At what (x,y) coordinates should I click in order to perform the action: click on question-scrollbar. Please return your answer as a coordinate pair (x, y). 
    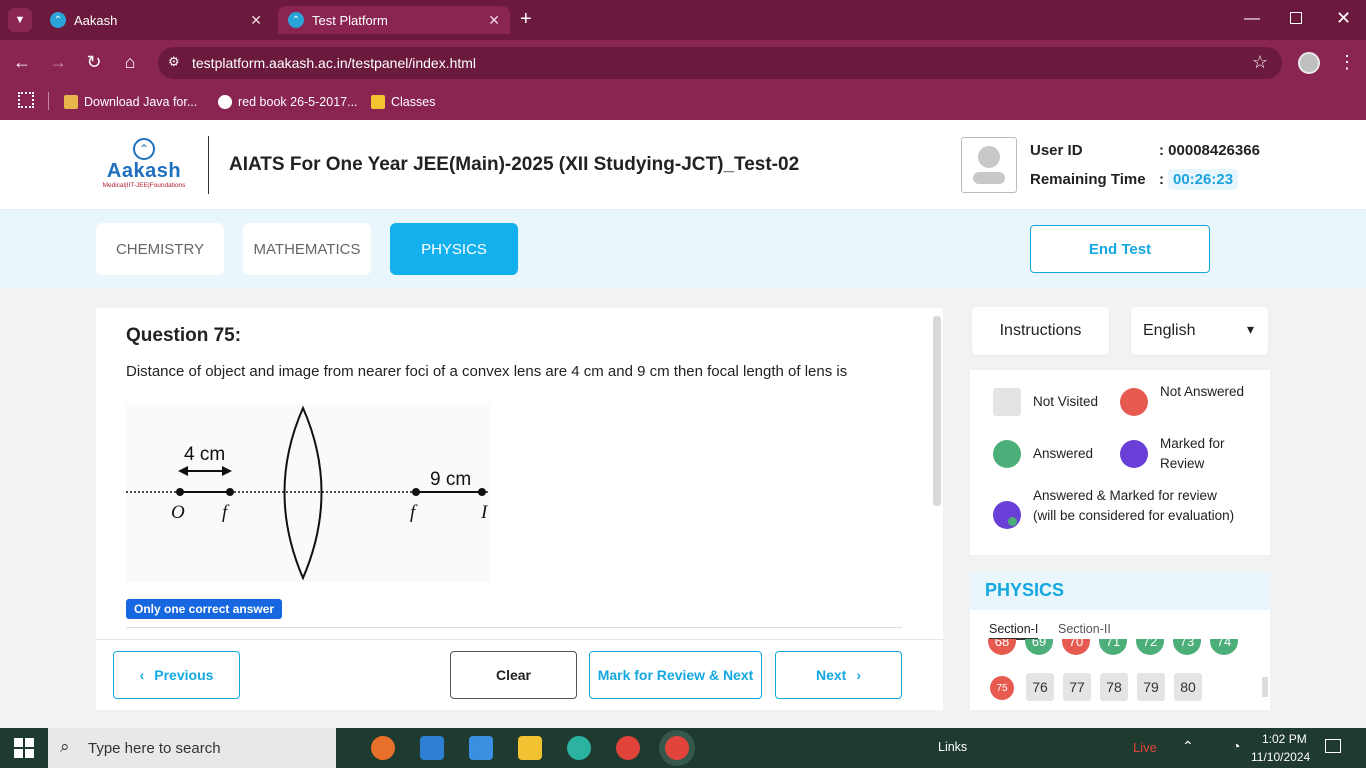
    Looking at the image, I should click on (937, 411).